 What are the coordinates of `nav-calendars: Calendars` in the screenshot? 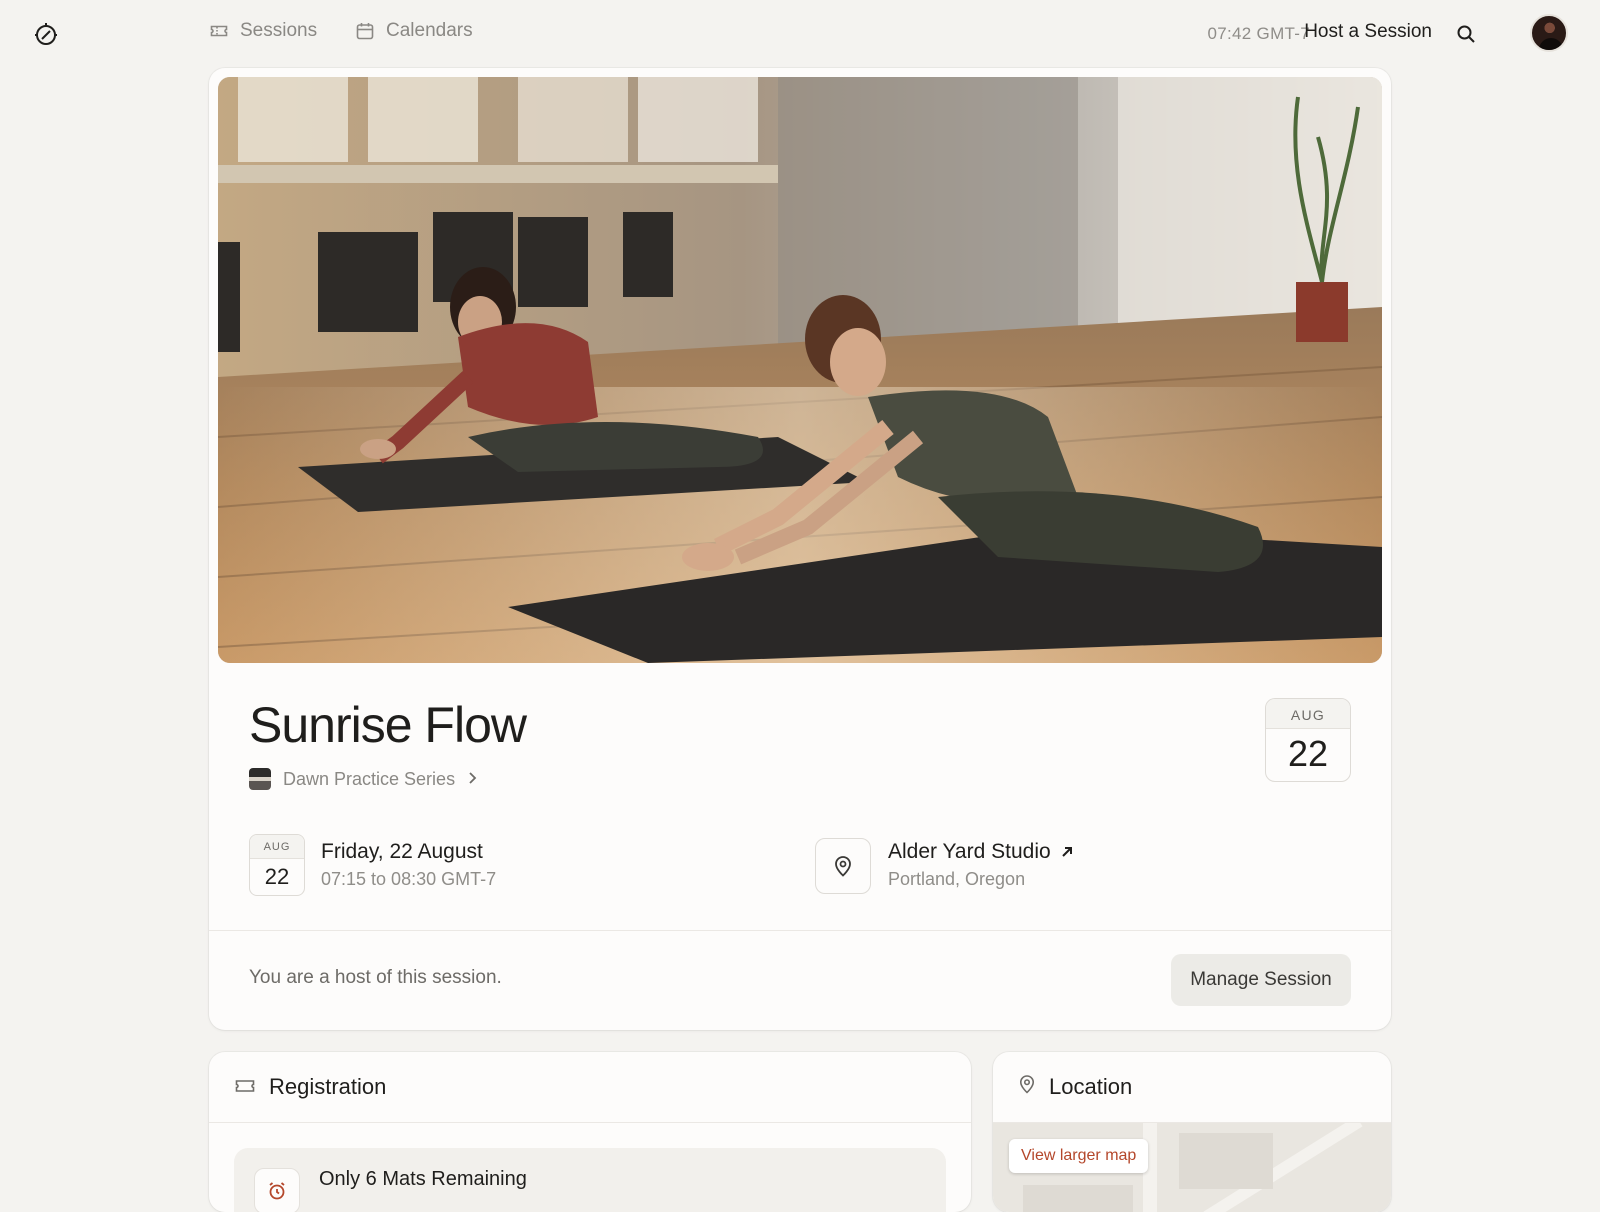 It's located at (414, 31).